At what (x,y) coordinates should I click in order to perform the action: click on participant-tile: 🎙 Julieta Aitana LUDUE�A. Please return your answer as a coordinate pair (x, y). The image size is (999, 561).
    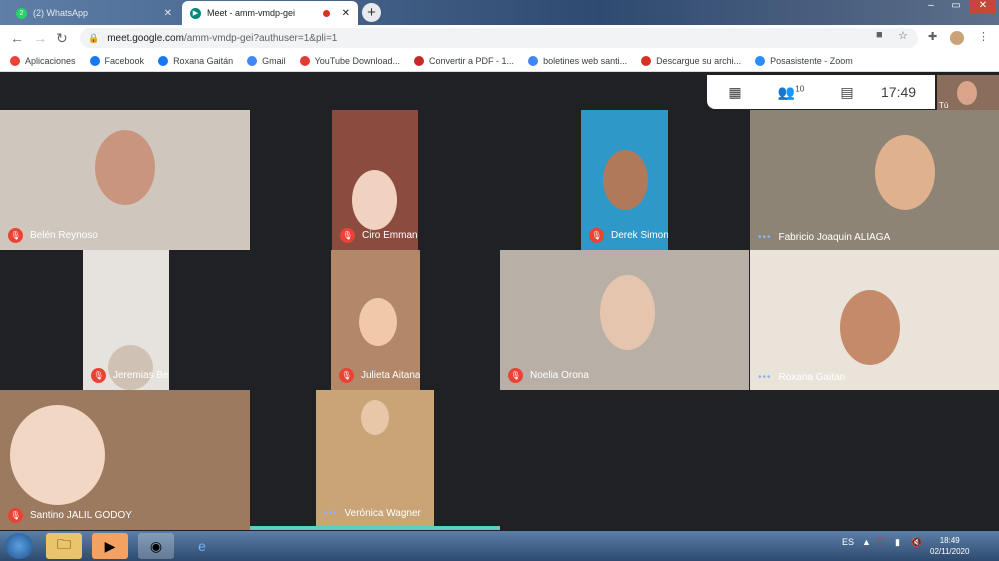
    Looking at the image, I should click on (375, 320).